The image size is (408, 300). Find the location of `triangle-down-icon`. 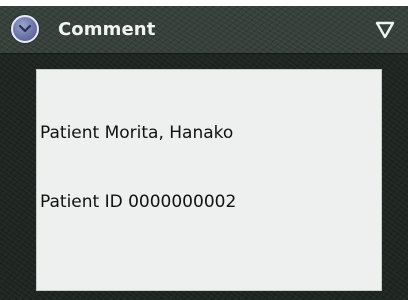

triangle-down-icon is located at coordinates (385, 30).